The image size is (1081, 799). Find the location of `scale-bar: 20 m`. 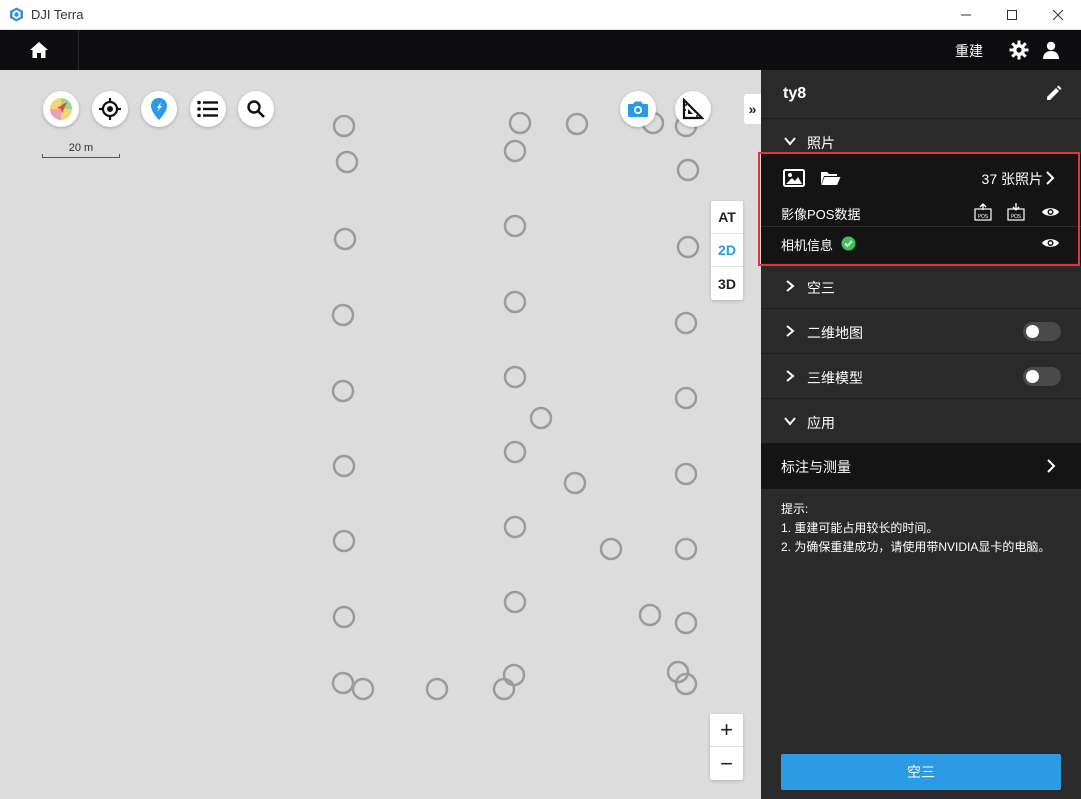

scale-bar: 20 m is located at coordinates (81, 150).